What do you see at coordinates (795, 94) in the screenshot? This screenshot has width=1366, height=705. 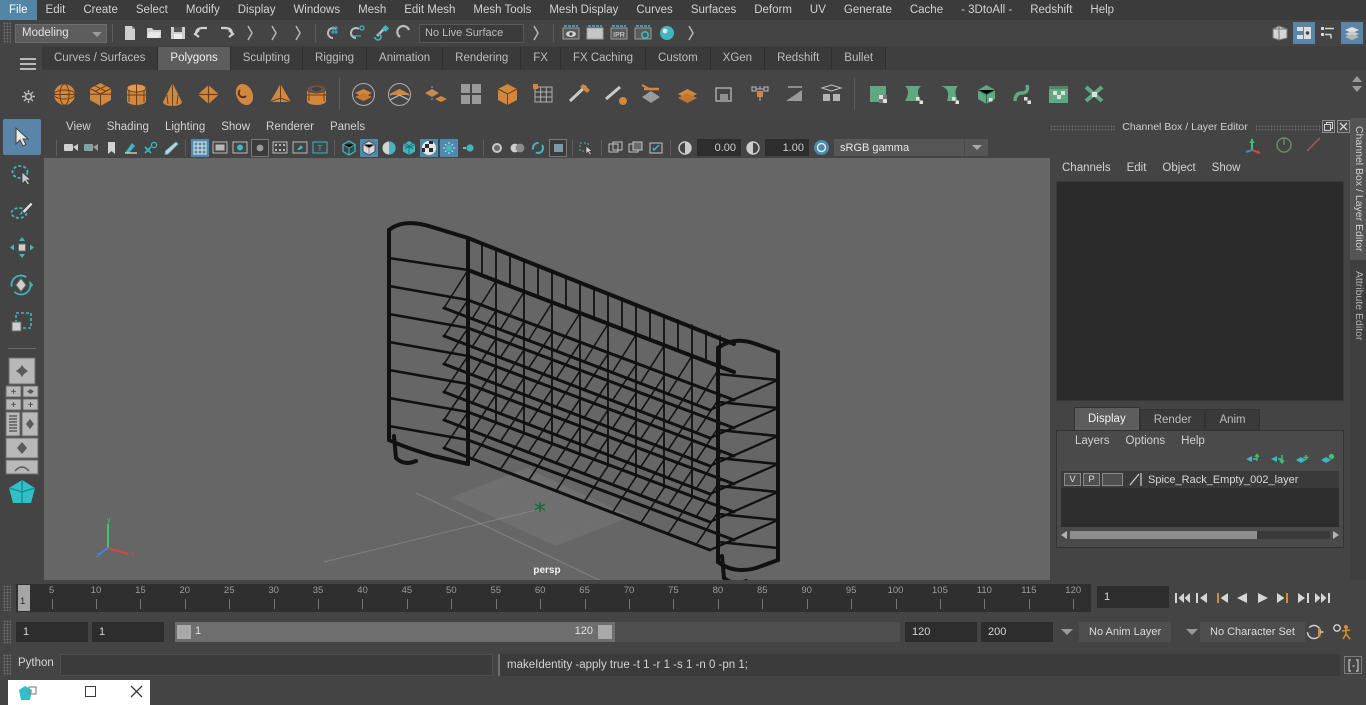 I see `wedge-icon` at bounding box center [795, 94].